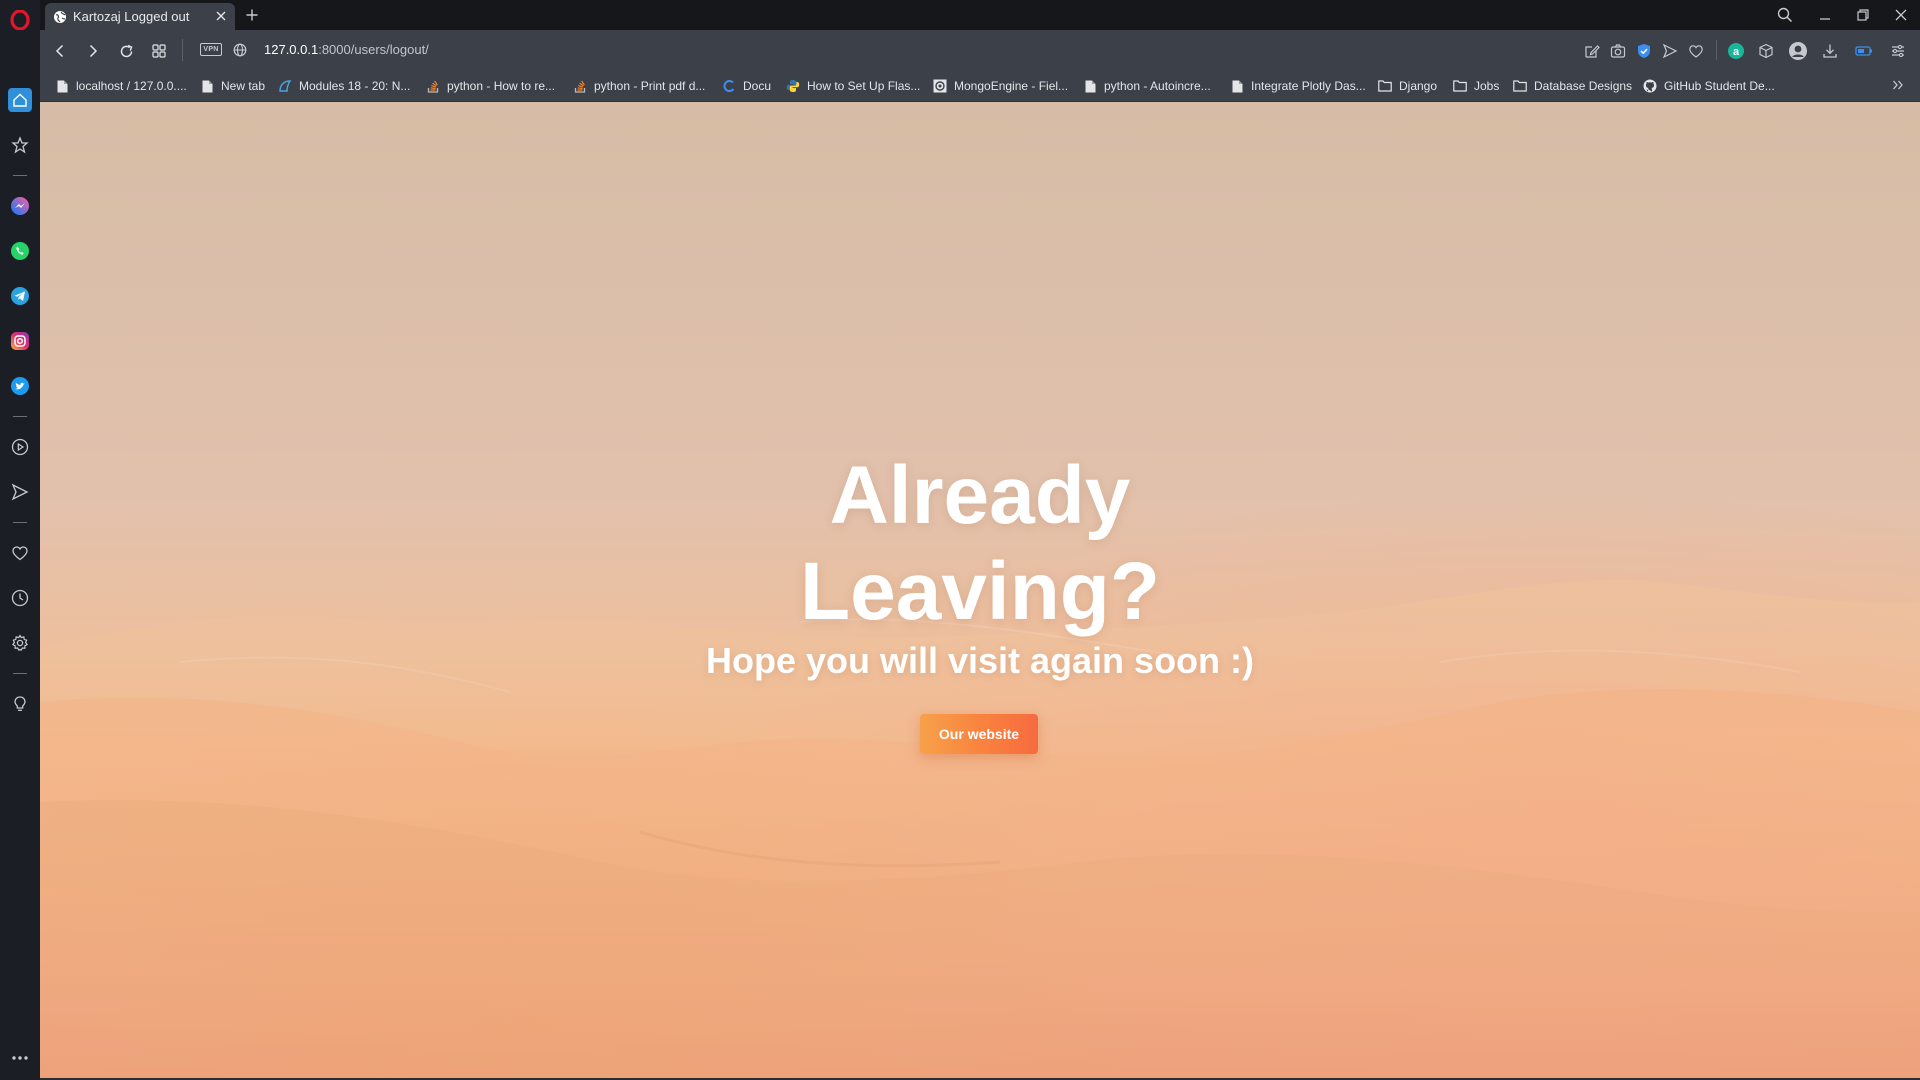 The width and height of the screenshot is (1920, 1080). I want to click on bookmarks-overflow-chevron-icon, so click(1898, 85).